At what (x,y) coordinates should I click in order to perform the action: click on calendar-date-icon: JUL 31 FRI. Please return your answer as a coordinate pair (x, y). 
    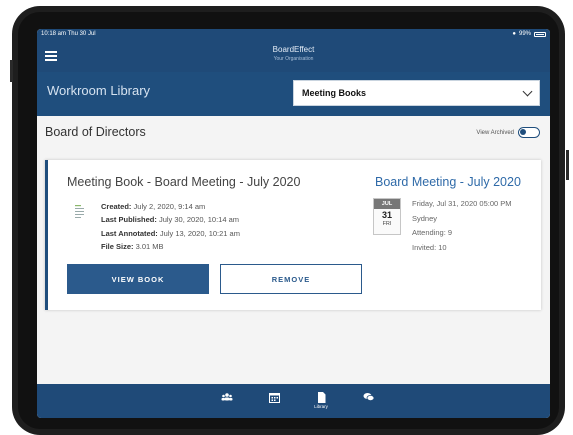
    Looking at the image, I should click on (387, 216).